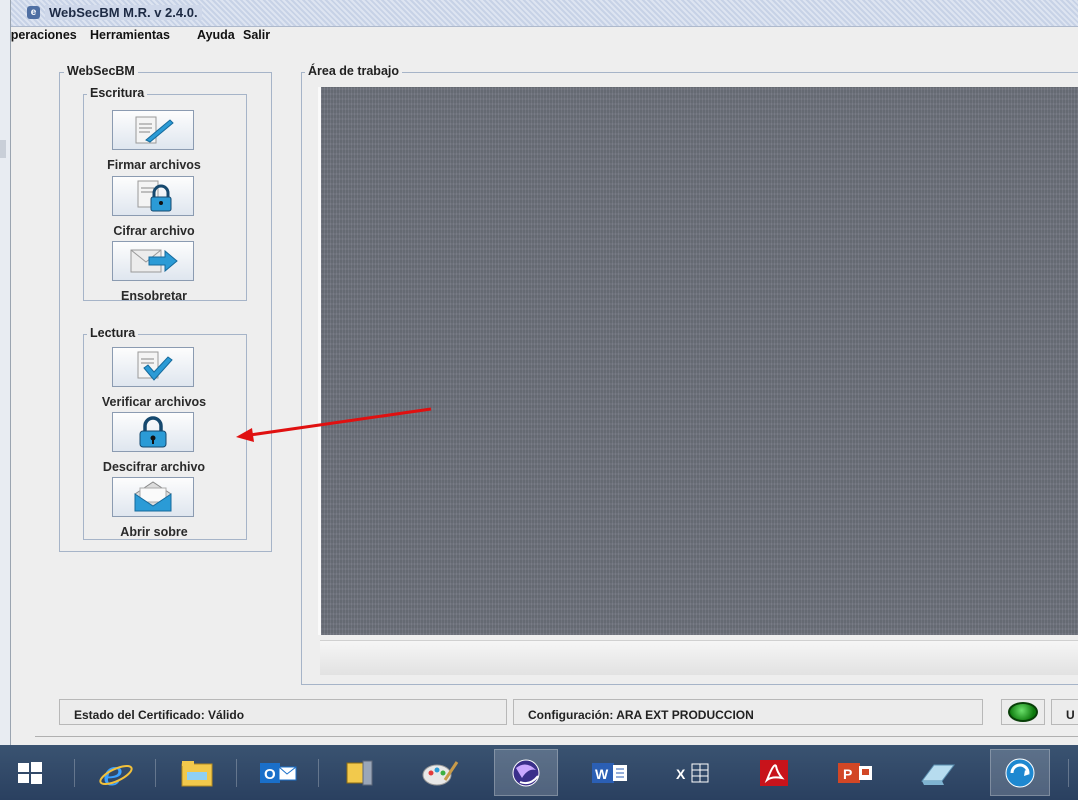 This screenshot has width=1078, height=800. I want to click on menu-herramientas: Herramientas, so click(130, 35).